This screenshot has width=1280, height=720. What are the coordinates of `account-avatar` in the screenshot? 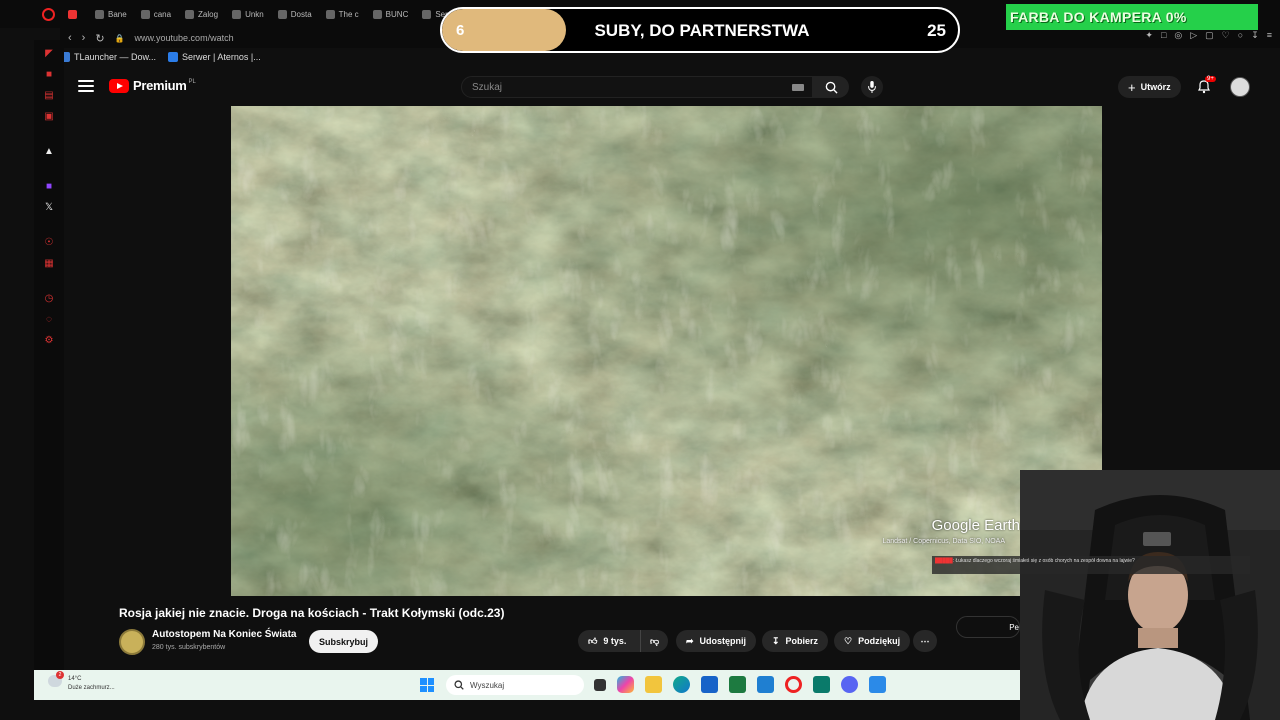 It's located at (1240, 87).